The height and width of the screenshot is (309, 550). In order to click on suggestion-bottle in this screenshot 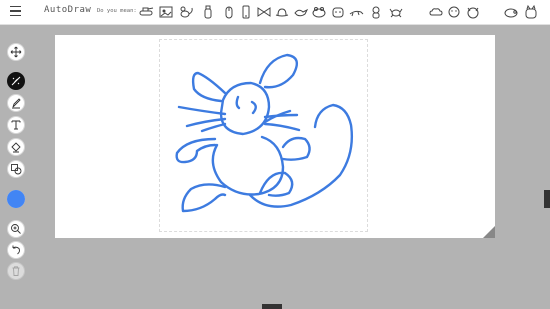, I will do `click(208, 12)`.